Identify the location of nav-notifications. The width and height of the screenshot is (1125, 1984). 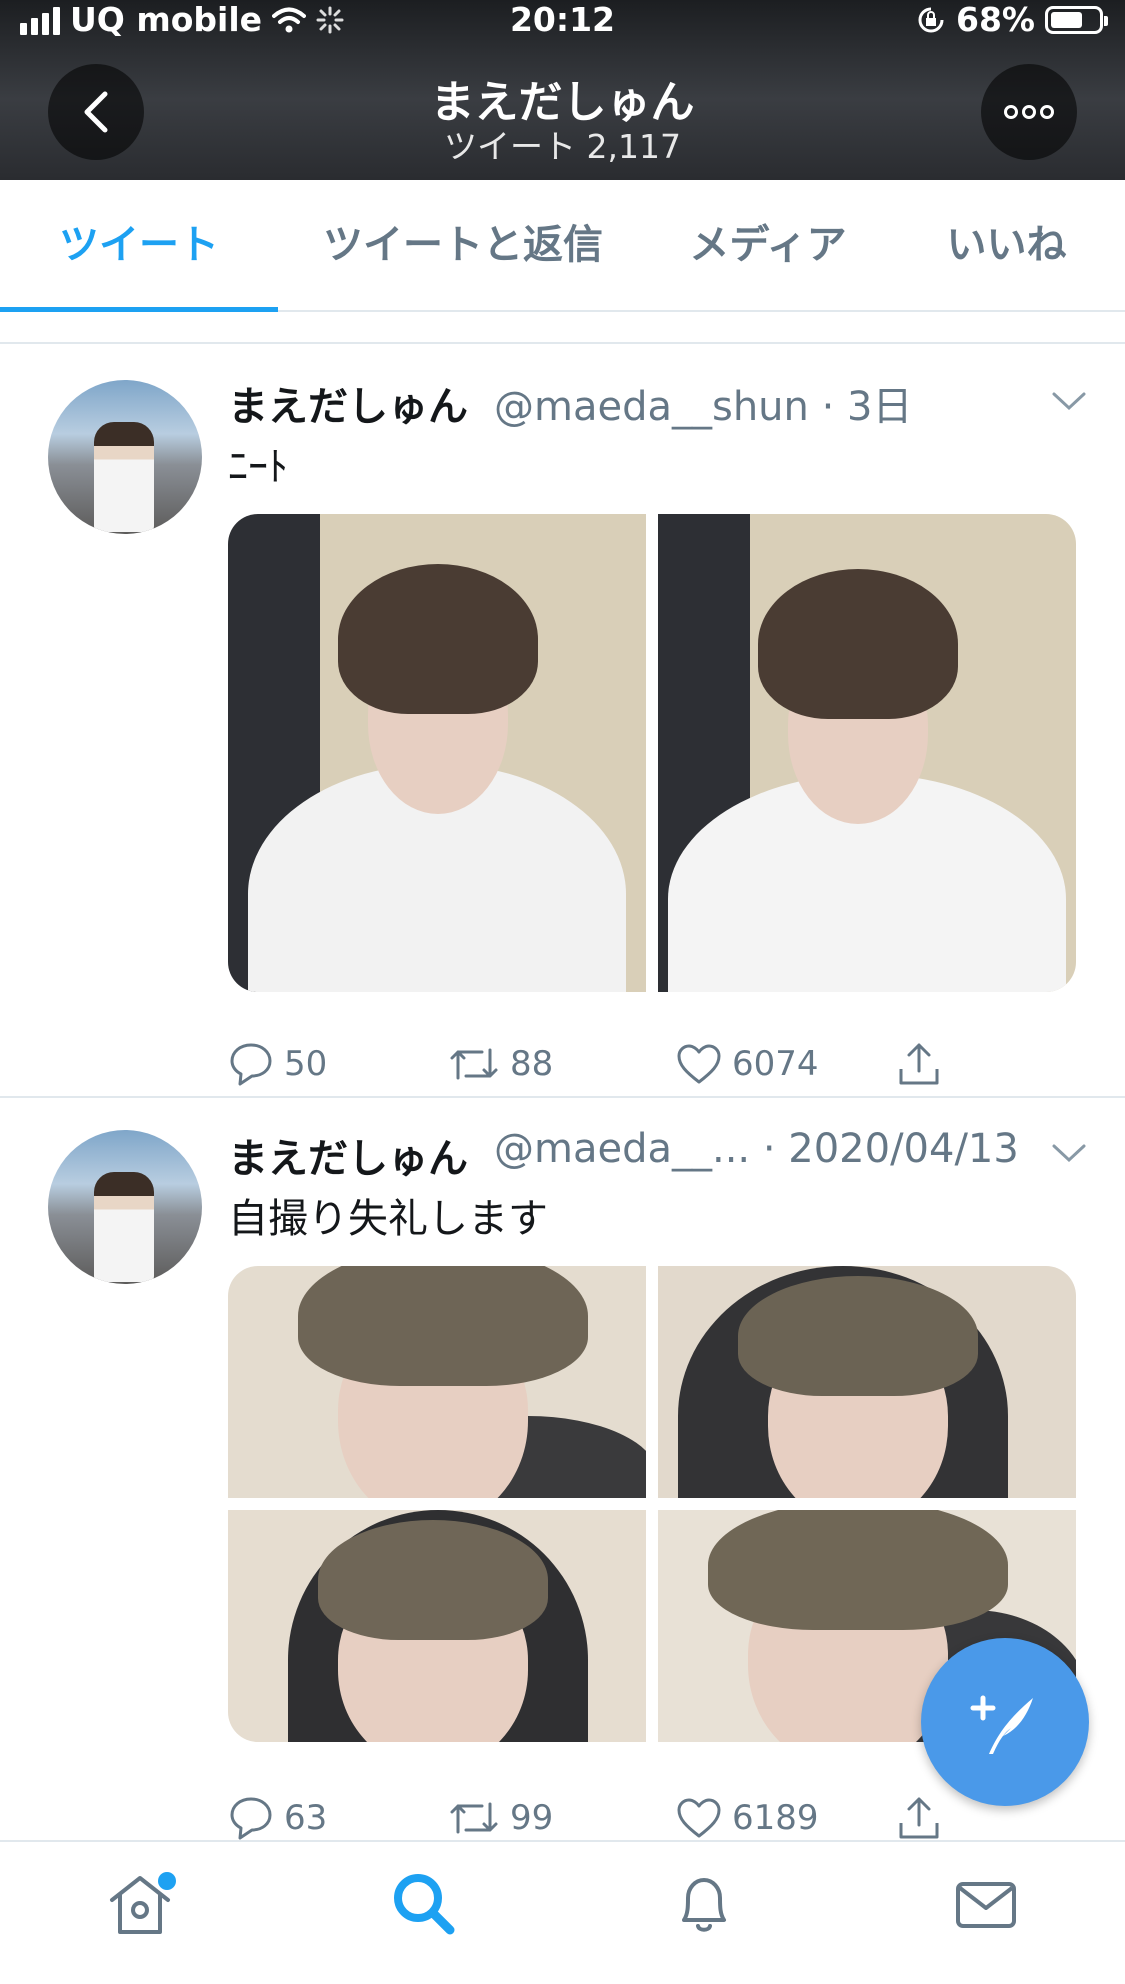
(704, 1904).